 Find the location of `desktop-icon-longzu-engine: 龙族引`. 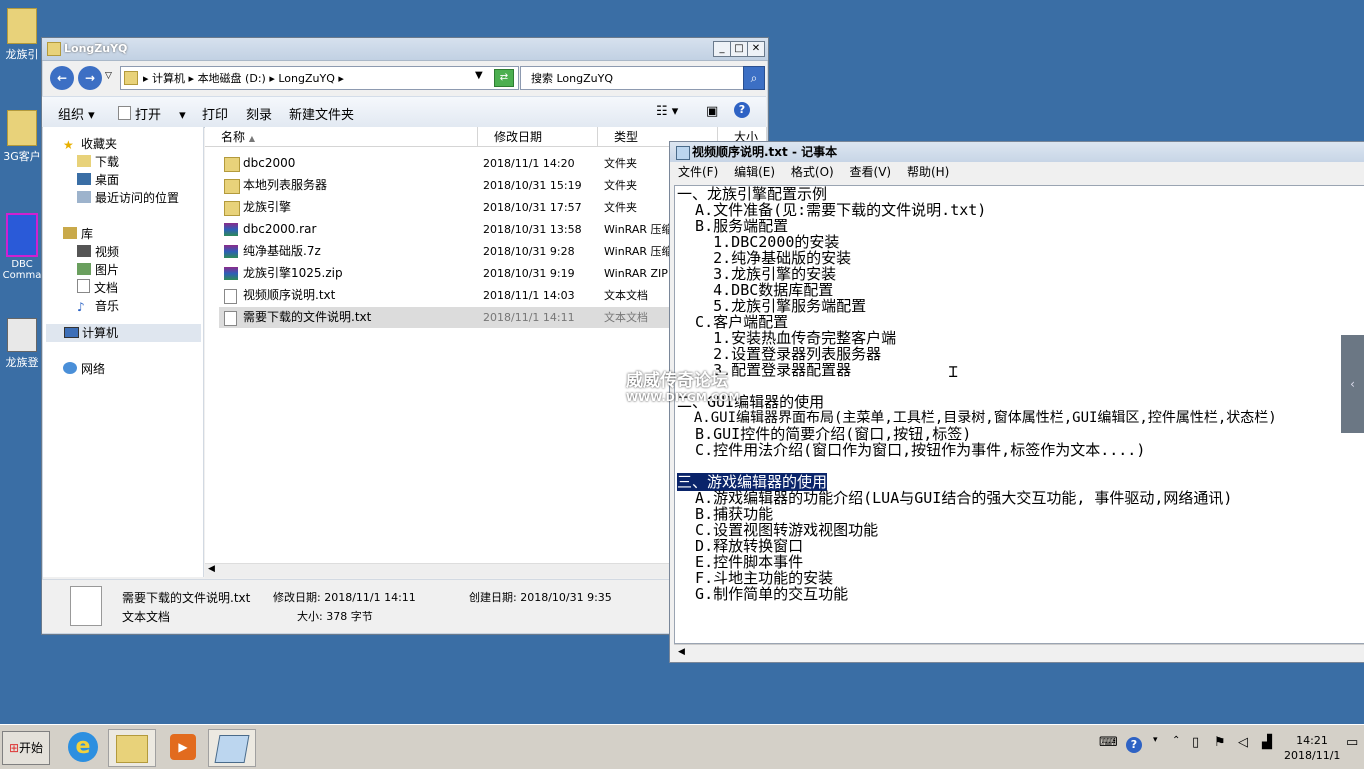

desktop-icon-longzu-engine: 龙族引 is located at coordinates (22, 35).